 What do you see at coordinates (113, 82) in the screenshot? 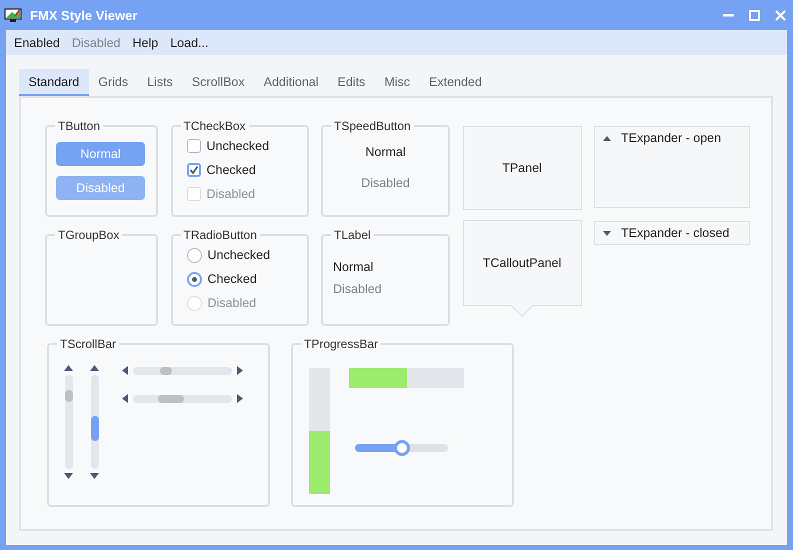
I see `tab: Grids` at bounding box center [113, 82].